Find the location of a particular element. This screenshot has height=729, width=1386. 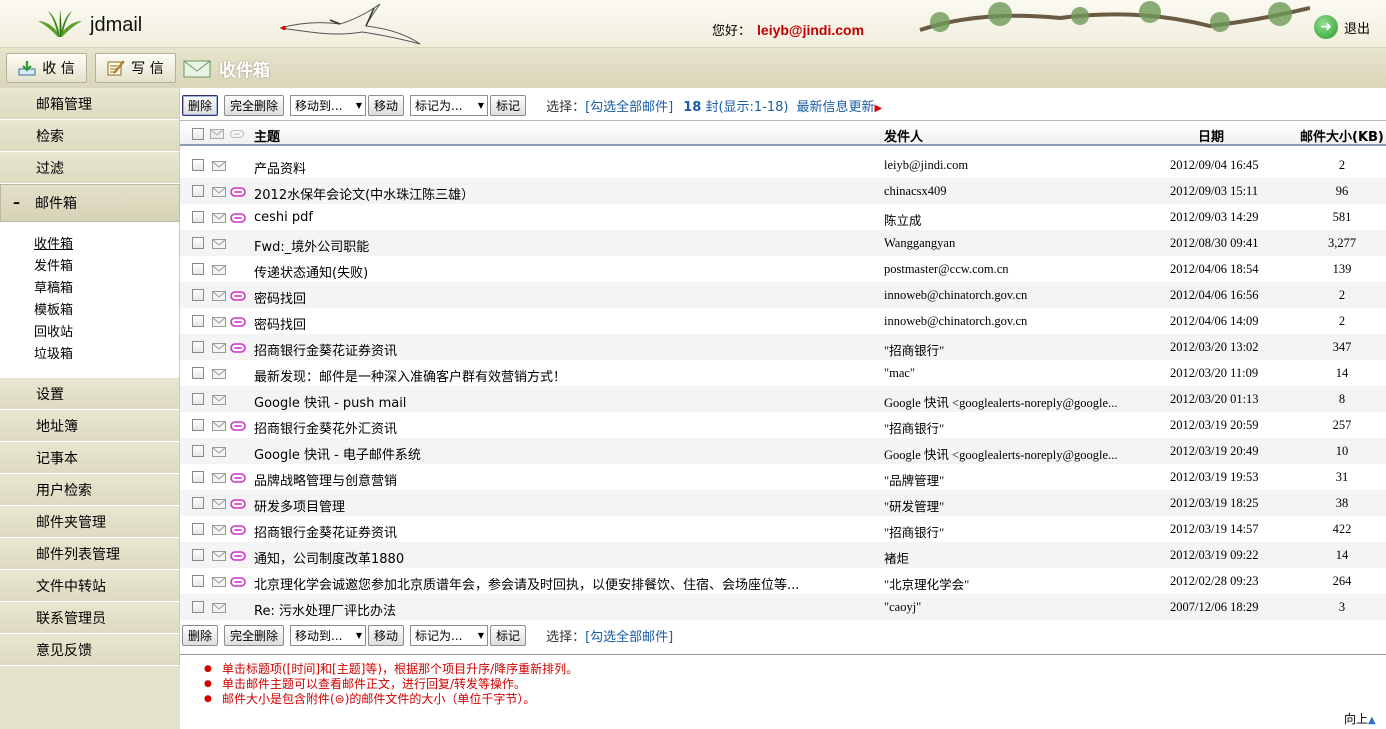

subfolder-item: 发件箱 is located at coordinates (106, 267).